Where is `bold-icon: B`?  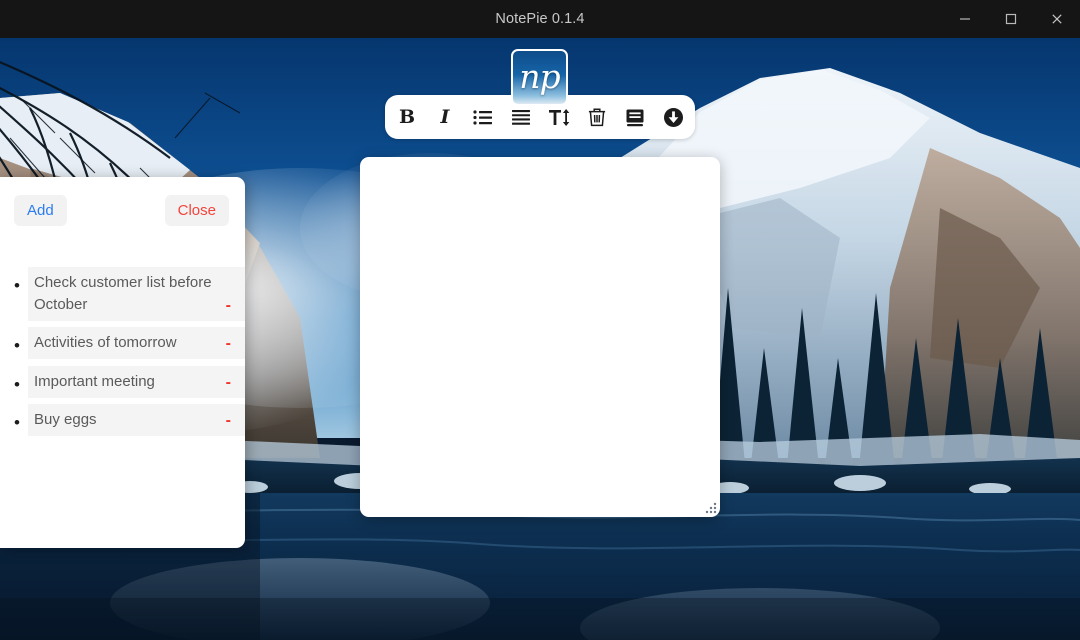
bold-icon: B is located at coordinates (407, 117).